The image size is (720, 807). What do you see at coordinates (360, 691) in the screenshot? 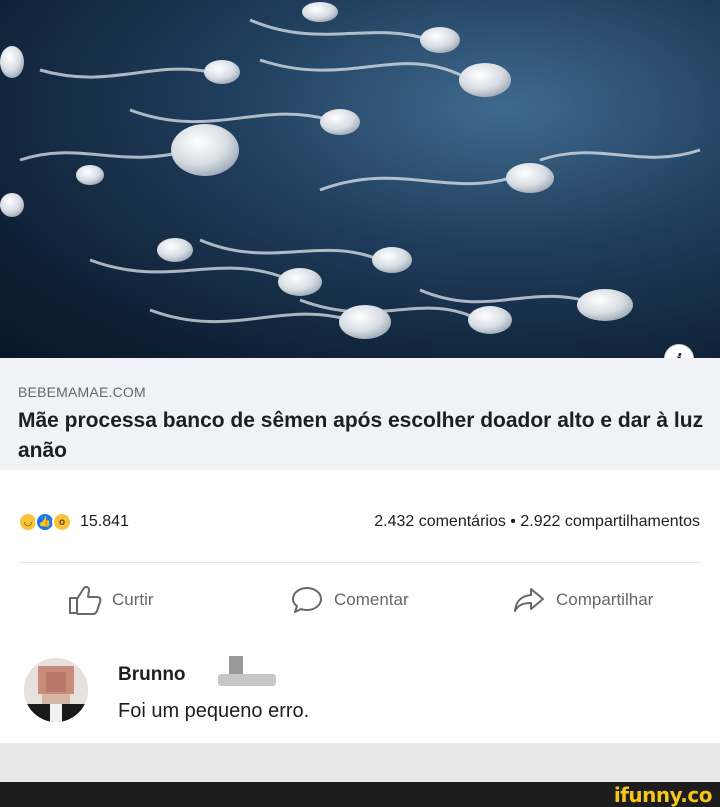
I see `comment: Brunno Foi um pequeno erro.` at bounding box center [360, 691].